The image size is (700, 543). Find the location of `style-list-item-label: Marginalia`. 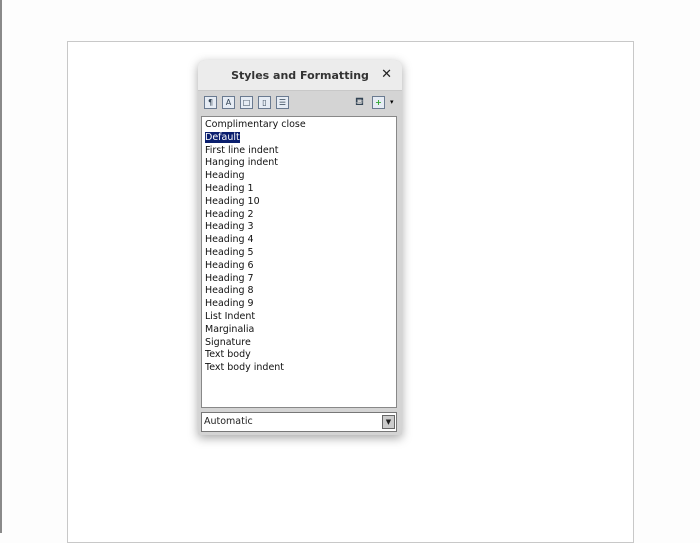

style-list-item-label: Marginalia is located at coordinates (230, 329).